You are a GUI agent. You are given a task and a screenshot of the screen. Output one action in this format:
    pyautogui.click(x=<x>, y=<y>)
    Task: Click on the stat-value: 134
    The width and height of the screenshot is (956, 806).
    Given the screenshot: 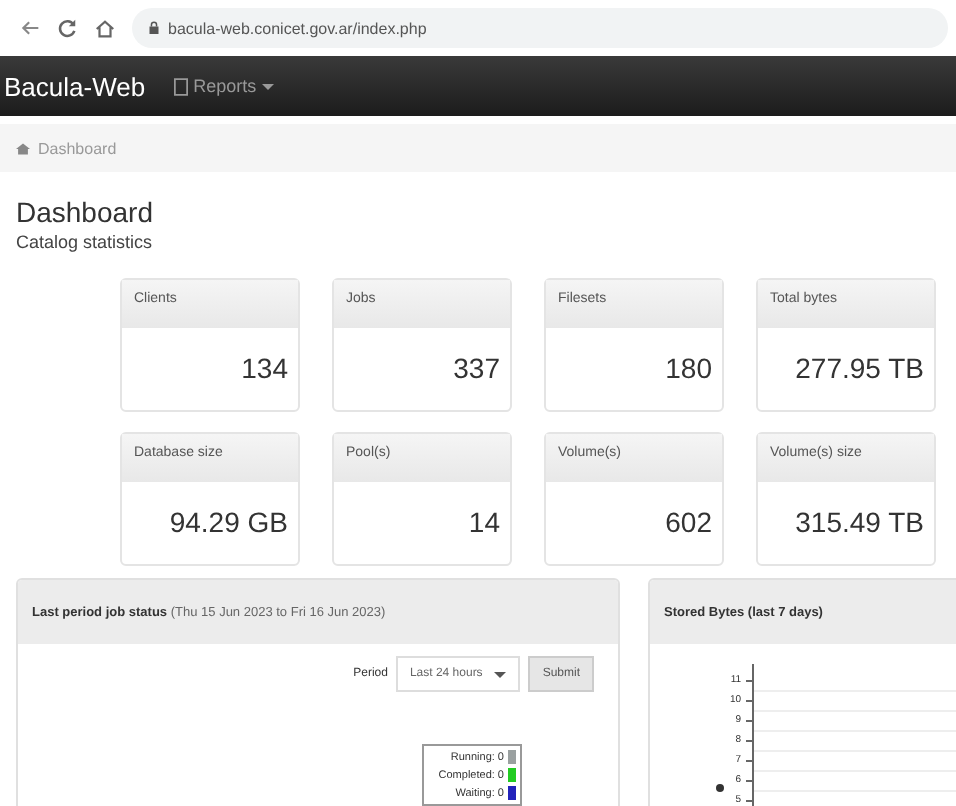 What is the action you would take?
    pyautogui.click(x=264, y=369)
    